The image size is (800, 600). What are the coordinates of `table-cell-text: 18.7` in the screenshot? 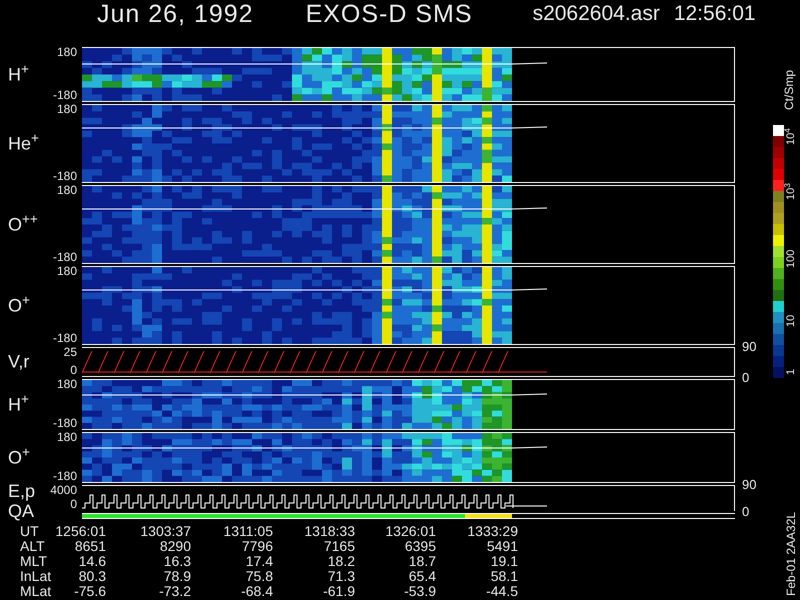 It's located at (422, 561).